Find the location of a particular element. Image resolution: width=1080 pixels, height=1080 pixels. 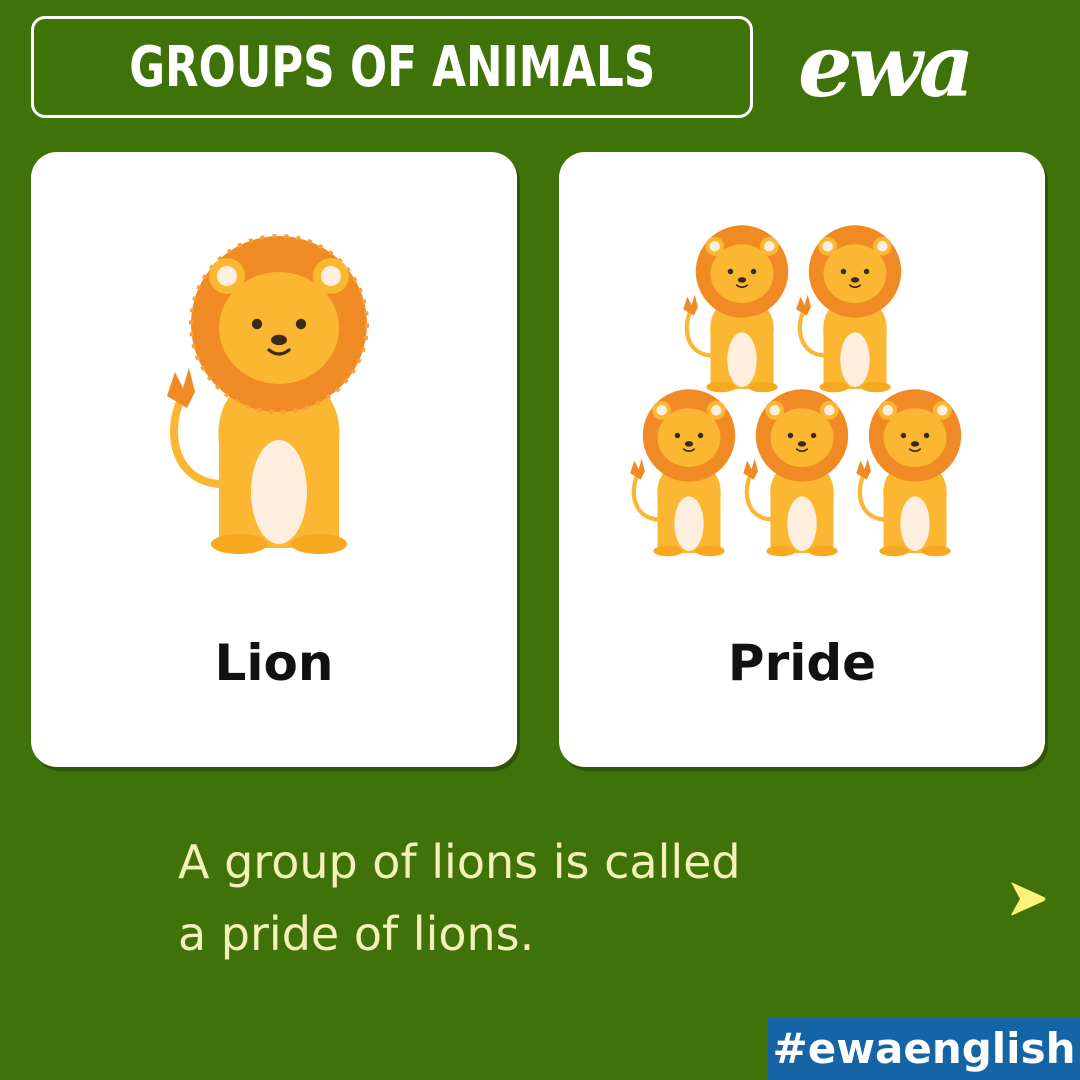

page-title: GROUPS OF ANIMALS is located at coordinates (392, 67).